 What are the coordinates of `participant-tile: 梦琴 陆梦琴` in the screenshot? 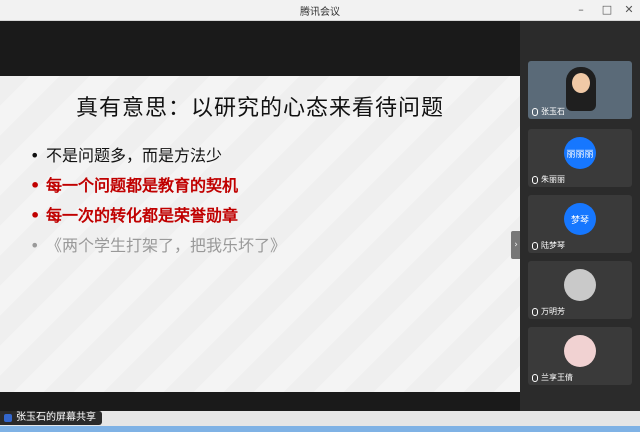 It's located at (580, 224).